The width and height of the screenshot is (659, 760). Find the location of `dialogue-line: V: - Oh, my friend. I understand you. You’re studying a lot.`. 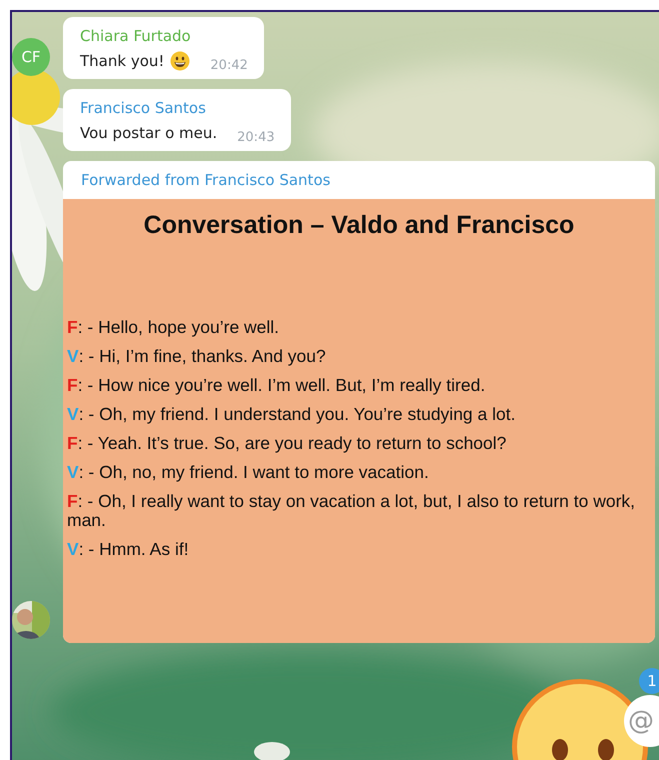

dialogue-line: V: - Oh, my friend. I understand you. You’re studying a lot. is located at coordinates (291, 414).